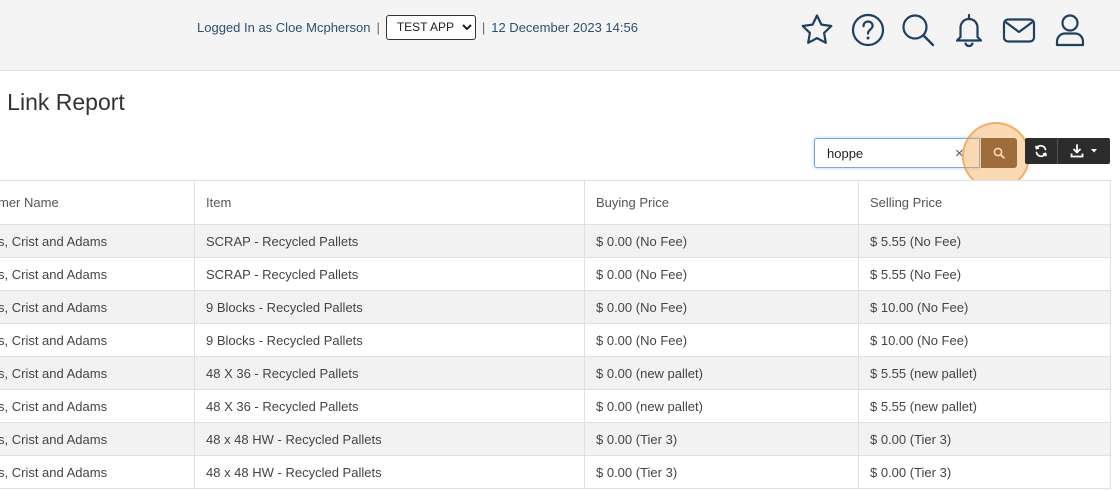 The image size is (1120, 490). What do you see at coordinates (1094, 151) in the screenshot?
I see `caret-down-icon` at bounding box center [1094, 151].